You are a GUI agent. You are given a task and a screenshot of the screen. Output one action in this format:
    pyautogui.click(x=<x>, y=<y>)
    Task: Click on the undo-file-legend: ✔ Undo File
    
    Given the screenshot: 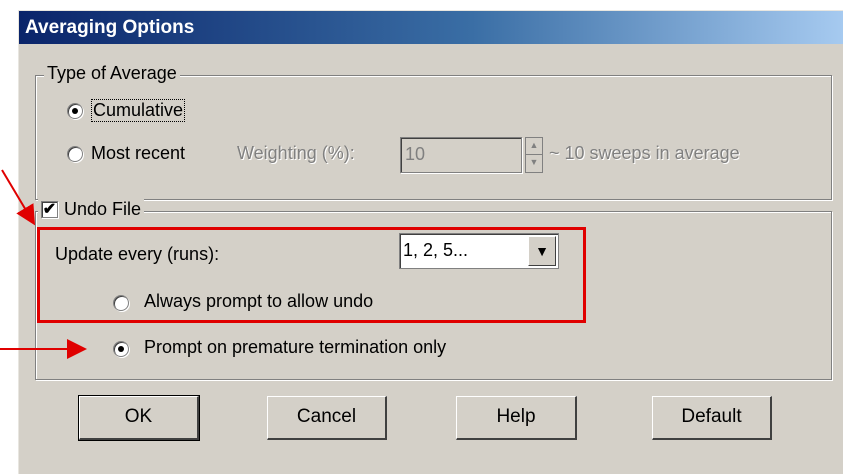 What is the action you would take?
    pyautogui.click(x=91, y=209)
    